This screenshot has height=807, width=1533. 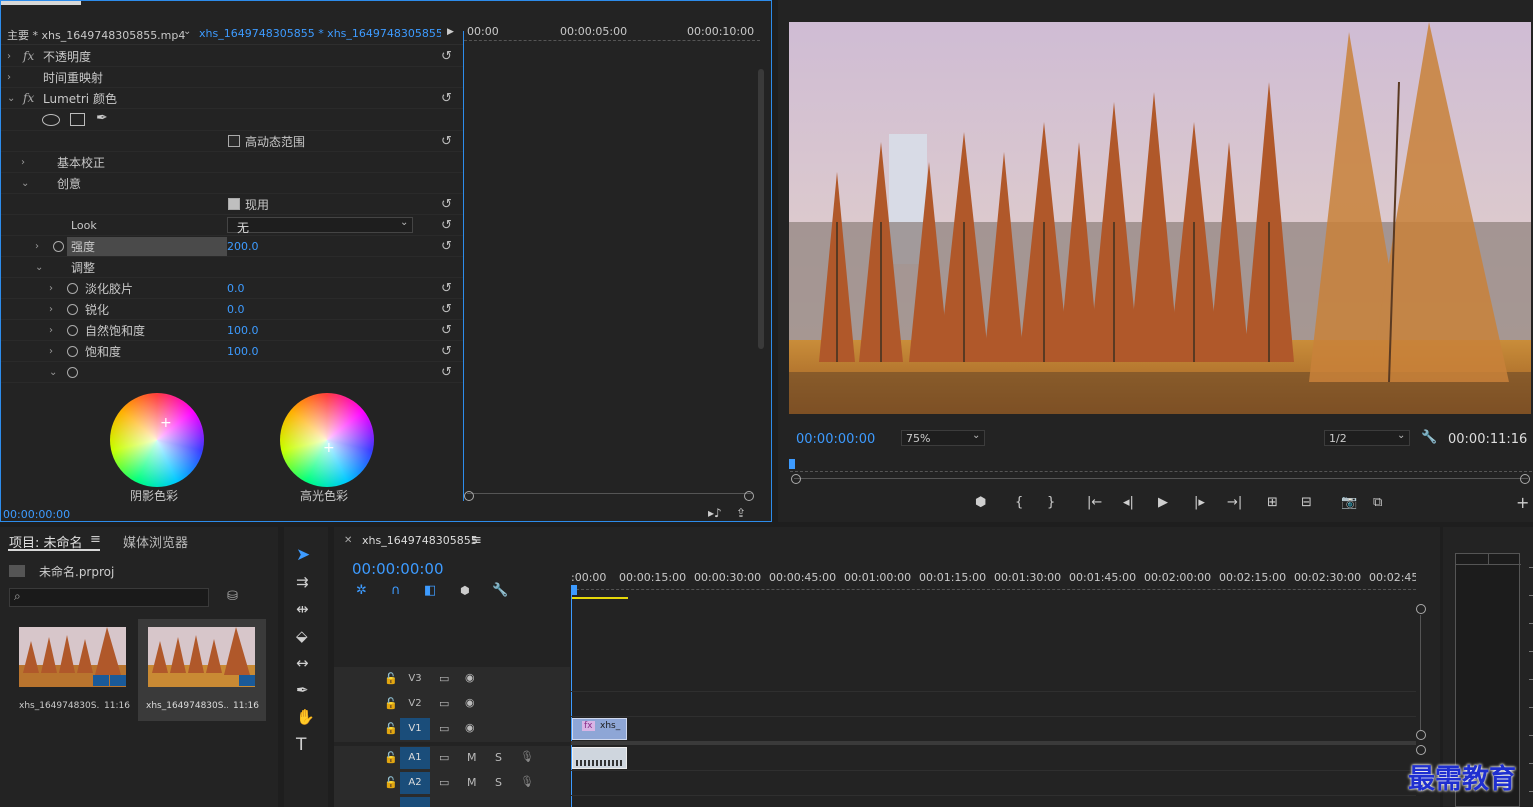 I want to click on track-header-v1: 🔓 V1 ▭ ◉, so click(x=452, y=729).